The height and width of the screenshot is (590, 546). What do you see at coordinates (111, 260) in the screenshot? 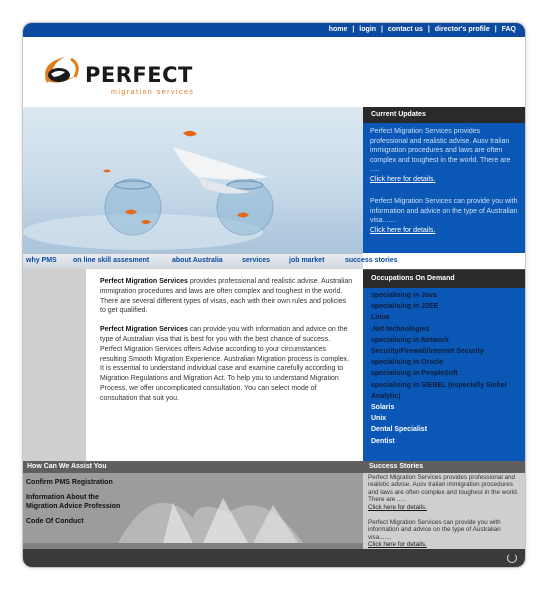
I see `nav-online-skill-assessment: on line skill assesment` at bounding box center [111, 260].